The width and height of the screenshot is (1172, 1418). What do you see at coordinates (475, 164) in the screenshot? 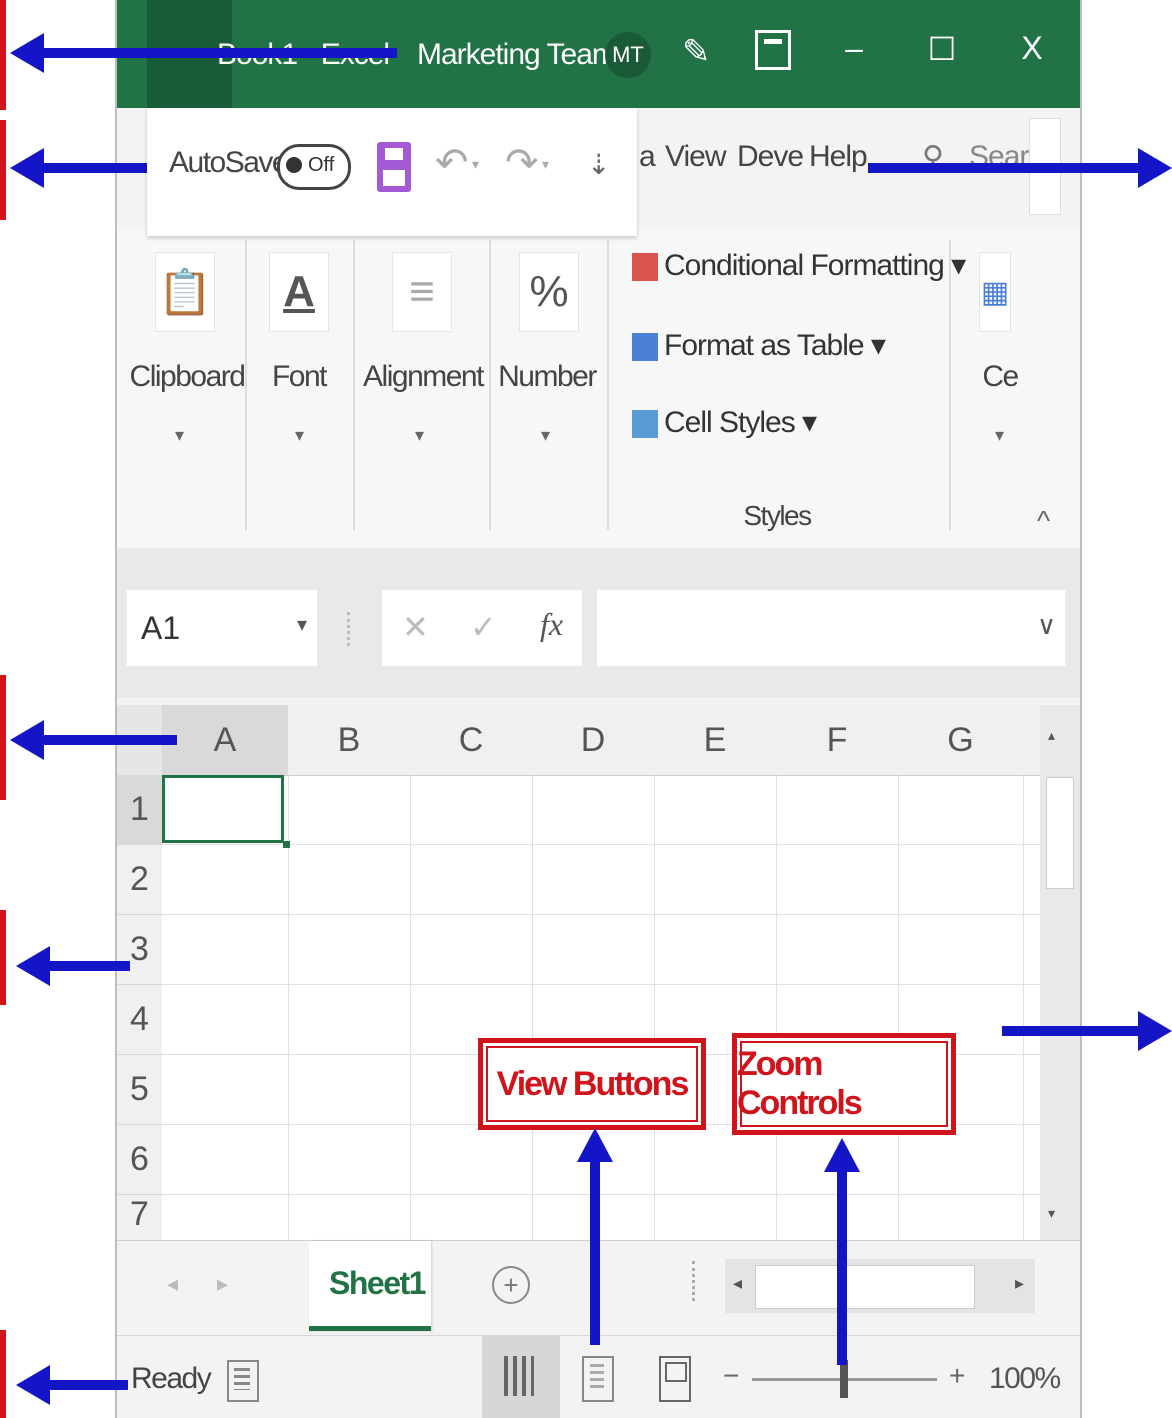
I see `undo-caret: ▾` at bounding box center [475, 164].